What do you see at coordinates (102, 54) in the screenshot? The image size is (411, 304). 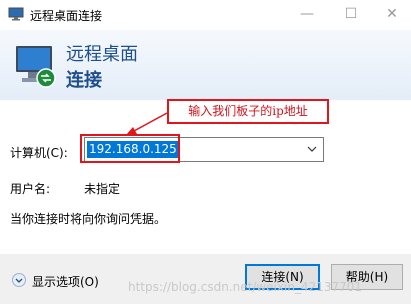 I see `banner-title-remote-desktop: 远程桌面` at bounding box center [102, 54].